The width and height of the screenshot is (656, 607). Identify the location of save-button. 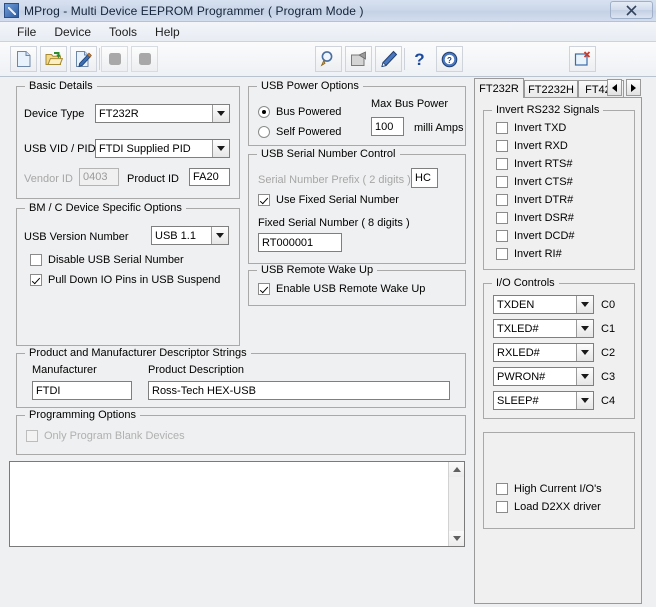
(114, 59).